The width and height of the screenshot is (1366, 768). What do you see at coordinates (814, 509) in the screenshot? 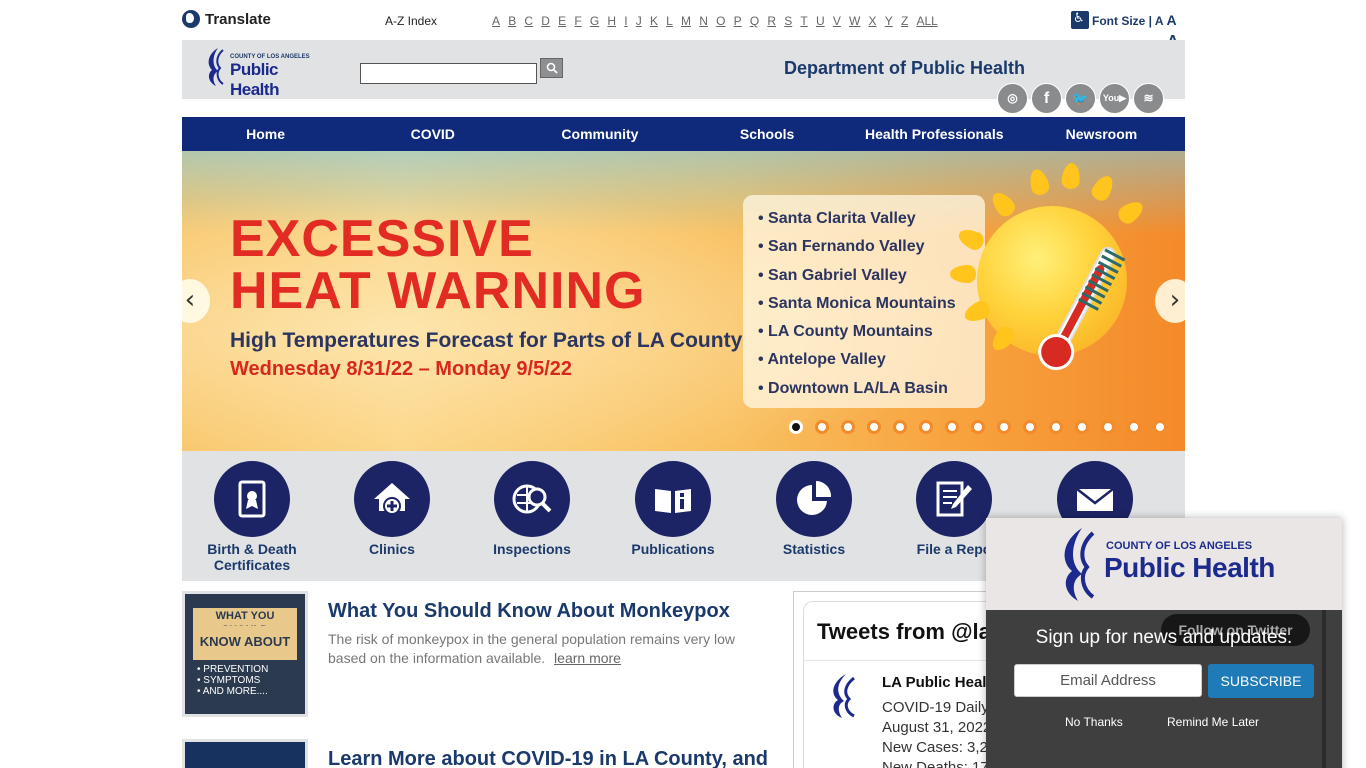
I see `quick-link-statistics: Statistics` at bounding box center [814, 509].